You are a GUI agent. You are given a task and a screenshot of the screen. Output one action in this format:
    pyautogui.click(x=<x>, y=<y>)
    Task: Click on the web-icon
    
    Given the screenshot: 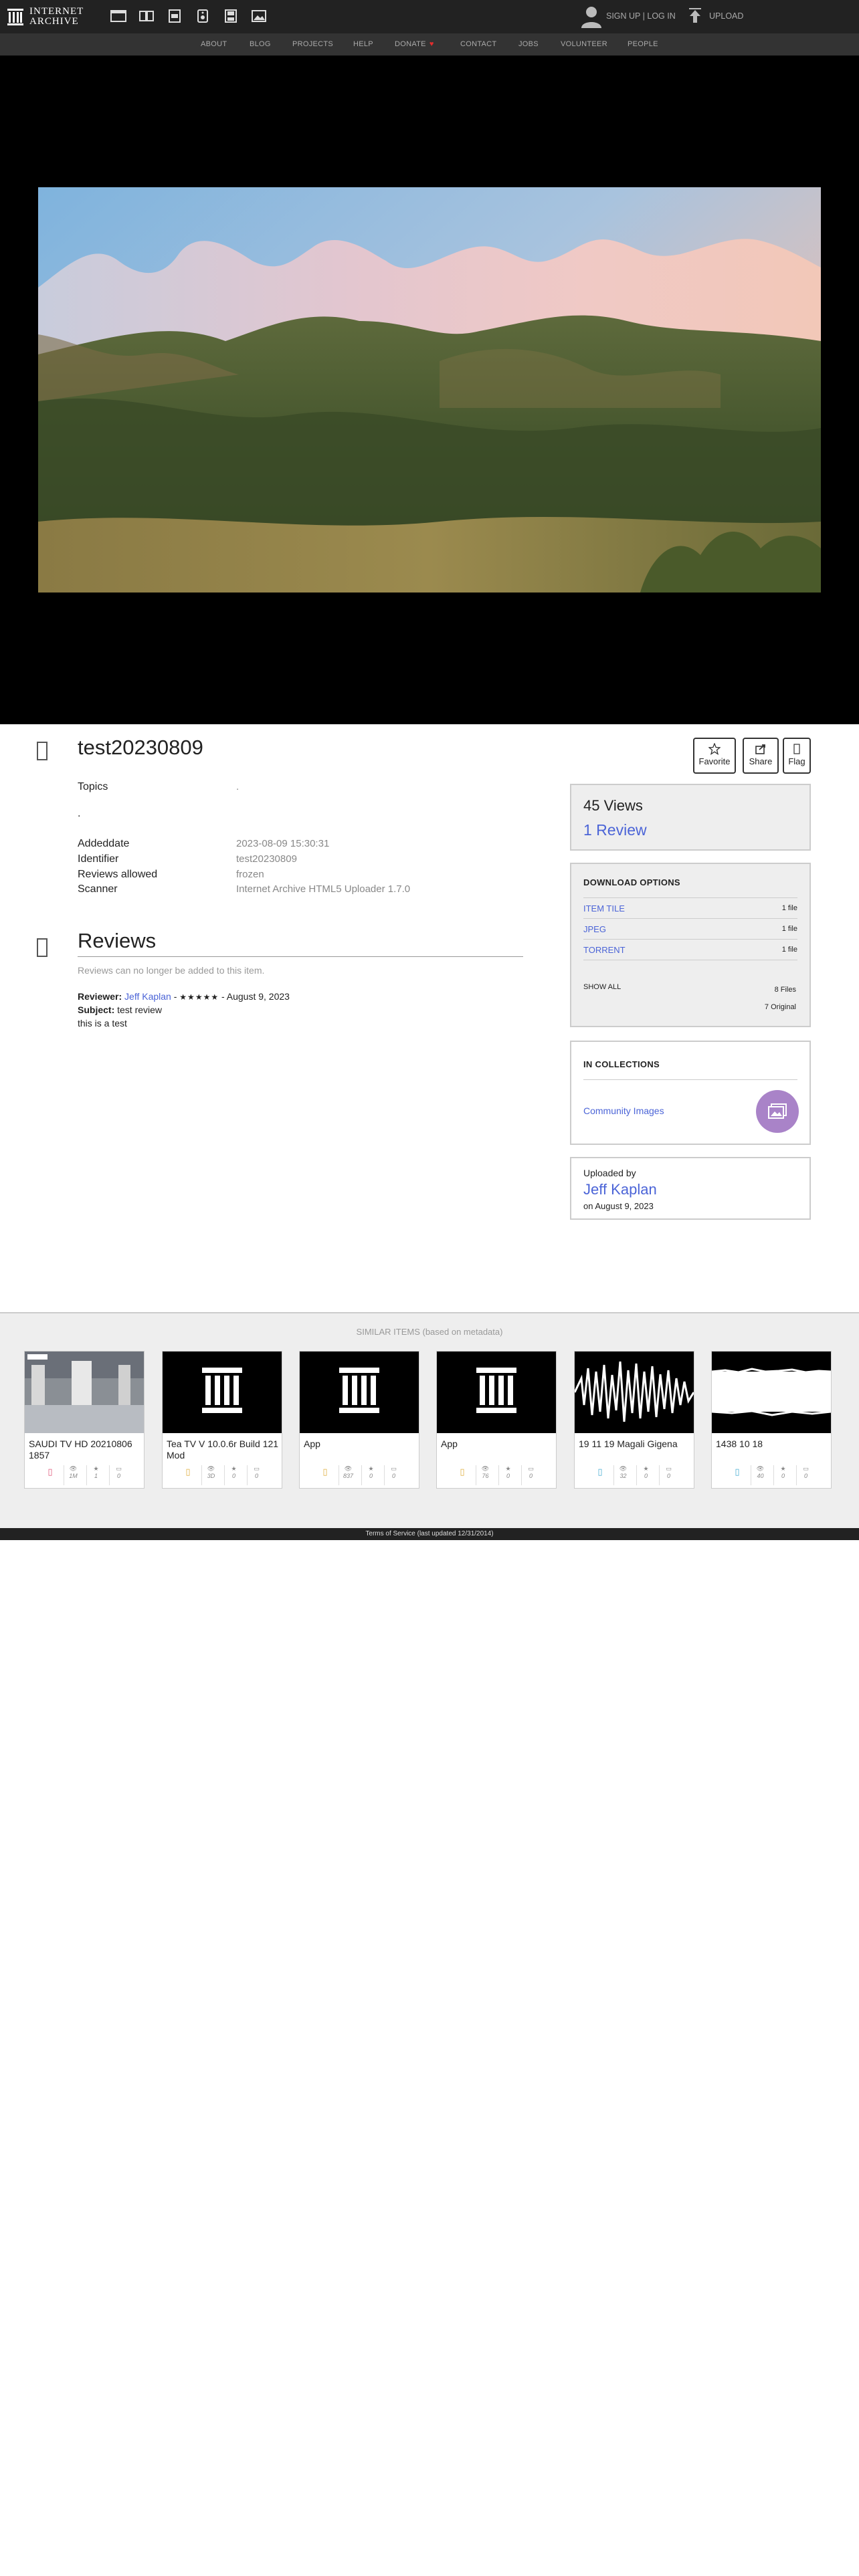 What is the action you would take?
    pyautogui.click(x=118, y=16)
    